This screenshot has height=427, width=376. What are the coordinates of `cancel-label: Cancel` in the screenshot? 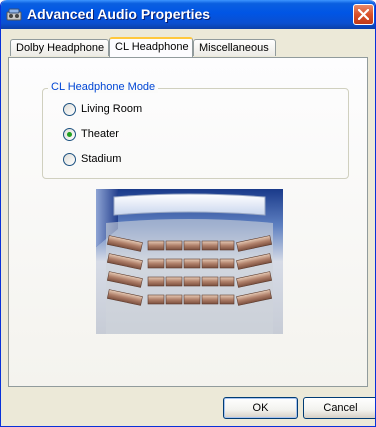 It's located at (340, 408).